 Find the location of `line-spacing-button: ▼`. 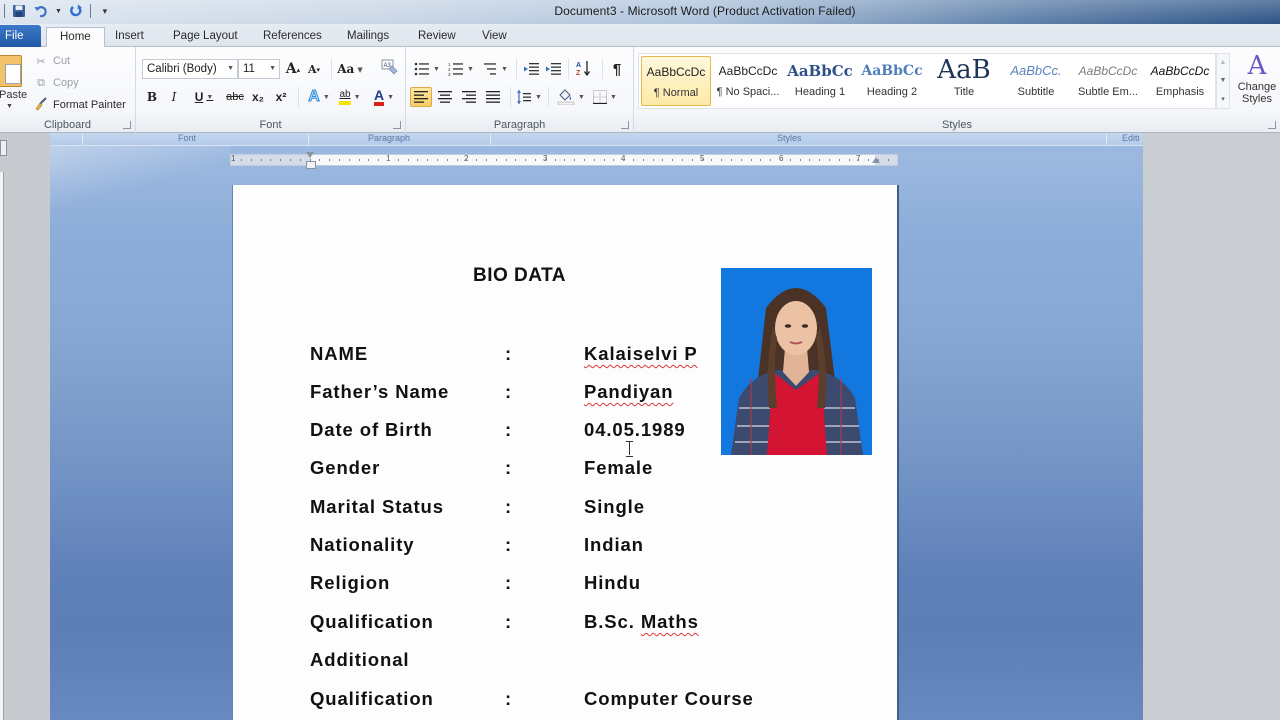

line-spacing-button: ▼ is located at coordinates (529, 97).